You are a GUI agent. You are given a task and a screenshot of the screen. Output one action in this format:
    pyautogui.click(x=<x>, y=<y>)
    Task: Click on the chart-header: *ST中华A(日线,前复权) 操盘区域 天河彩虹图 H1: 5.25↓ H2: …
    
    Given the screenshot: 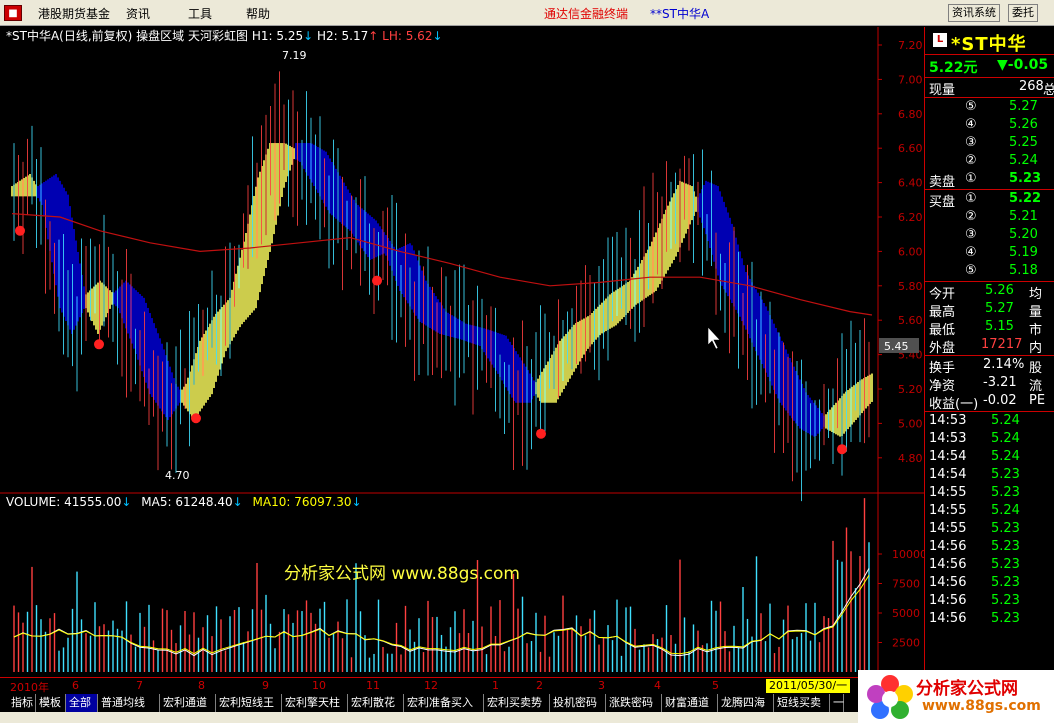 What is the action you would take?
    pyautogui.click(x=224, y=35)
    